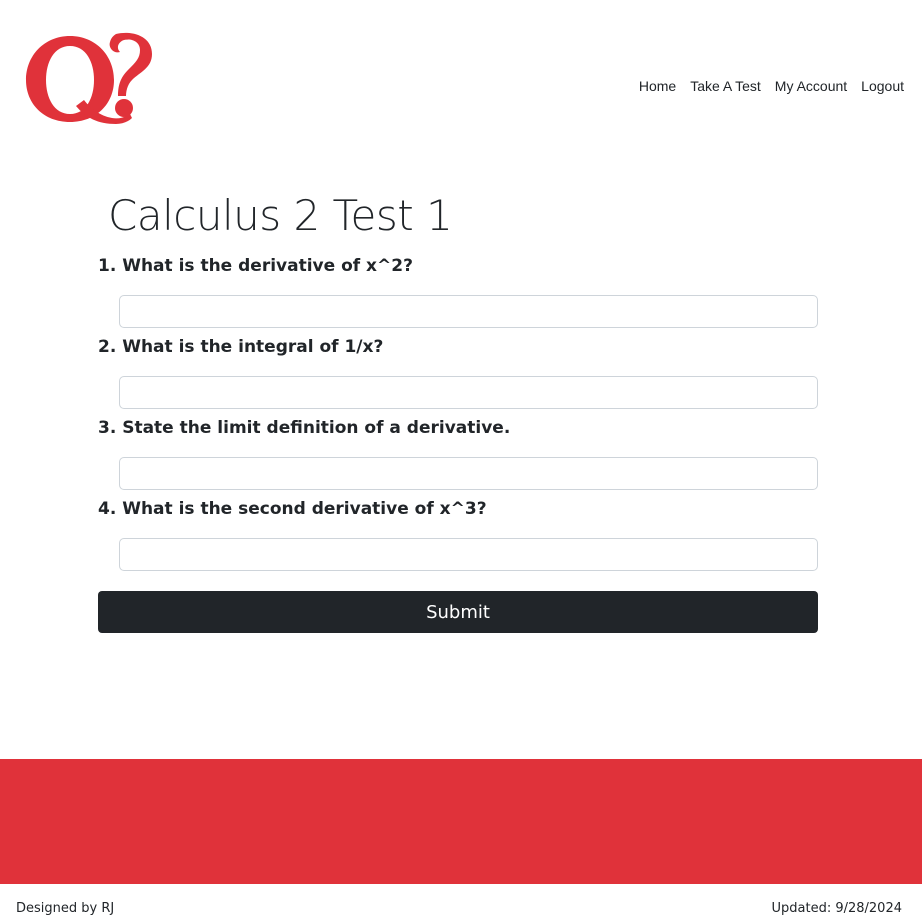 Image resolution: width=922 pixels, height=915 pixels. What do you see at coordinates (255, 266) in the screenshot?
I see `question-1-label: 1. What is the derivative of x^2?` at bounding box center [255, 266].